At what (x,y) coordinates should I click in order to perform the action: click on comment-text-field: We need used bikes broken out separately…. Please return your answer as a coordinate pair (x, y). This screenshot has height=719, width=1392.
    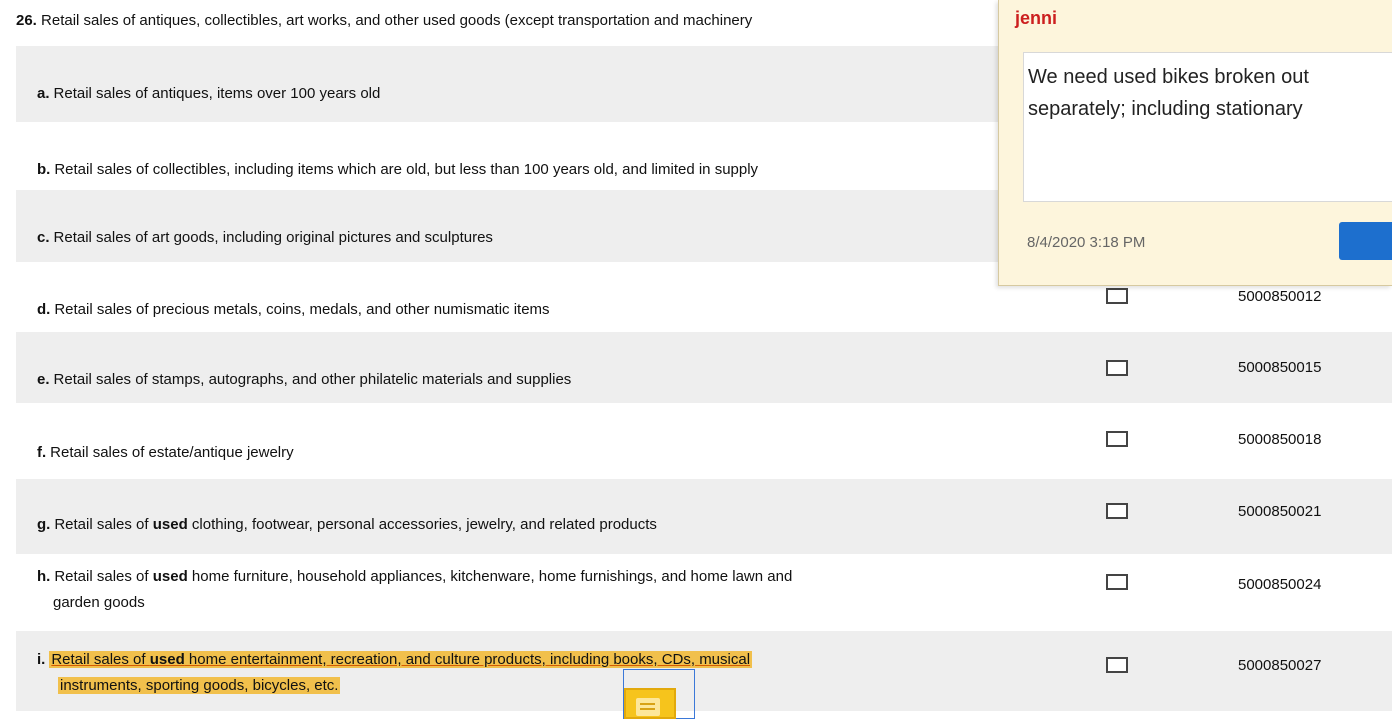
    Looking at the image, I should click on (1207, 127).